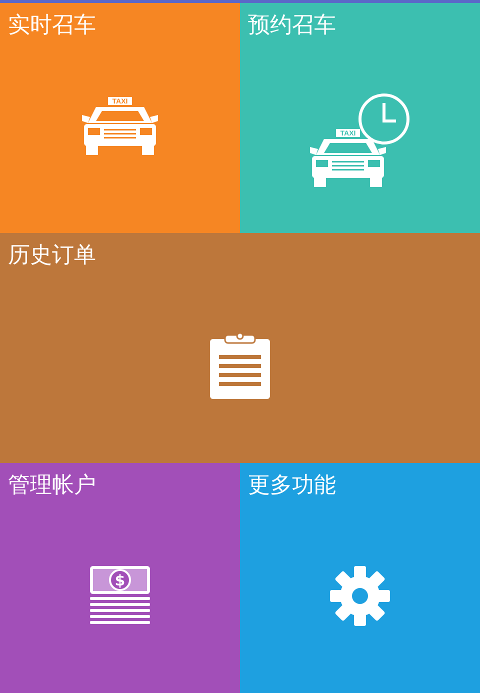  Describe the element at coordinates (240, 366) in the screenshot. I see `clipboard-icon` at that location.